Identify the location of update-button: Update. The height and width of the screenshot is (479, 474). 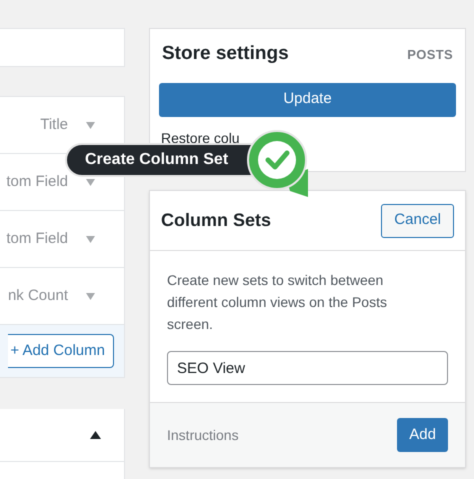
(307, 99).